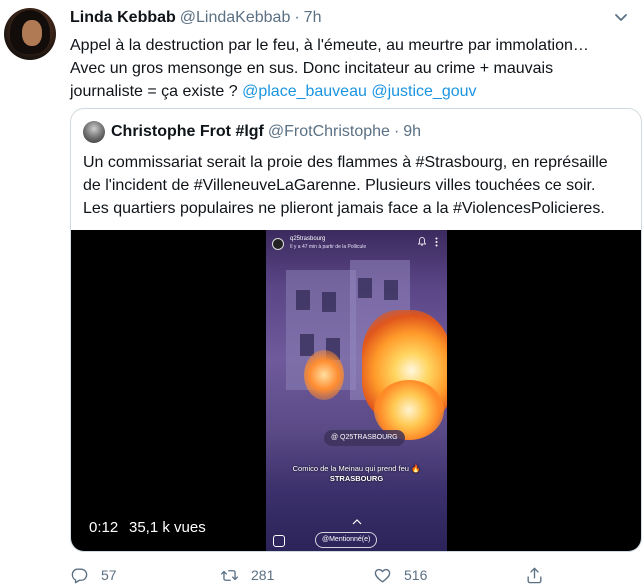  Describe the element at coordinates (187, 131) in the screenshot. I see `quoted-author-name: Christophe Frot #lgf` at that location.